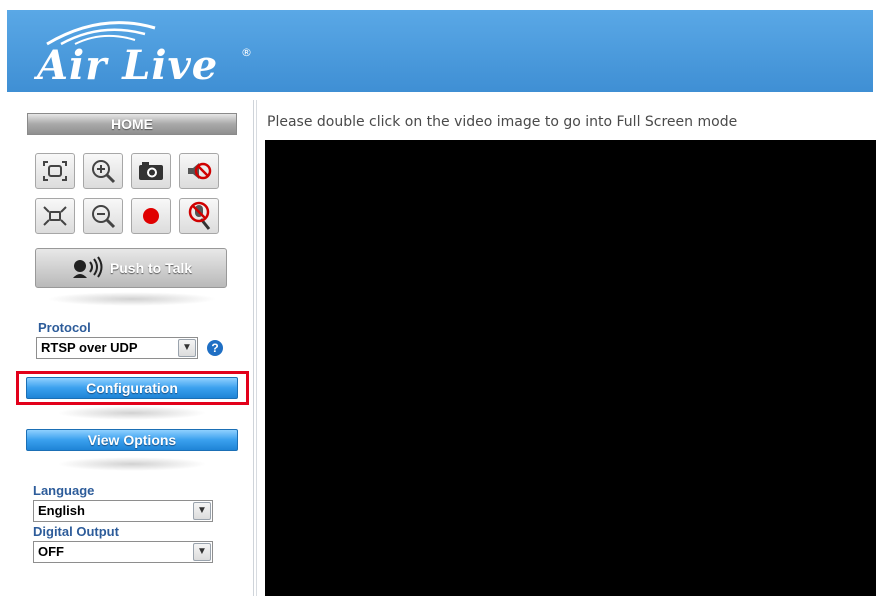 Image resolution: width=876 pixels, height=596 pixels. Describe the element at coordinates (87, 267) in the screenshot. I see `speaking-head-icon` at that location.